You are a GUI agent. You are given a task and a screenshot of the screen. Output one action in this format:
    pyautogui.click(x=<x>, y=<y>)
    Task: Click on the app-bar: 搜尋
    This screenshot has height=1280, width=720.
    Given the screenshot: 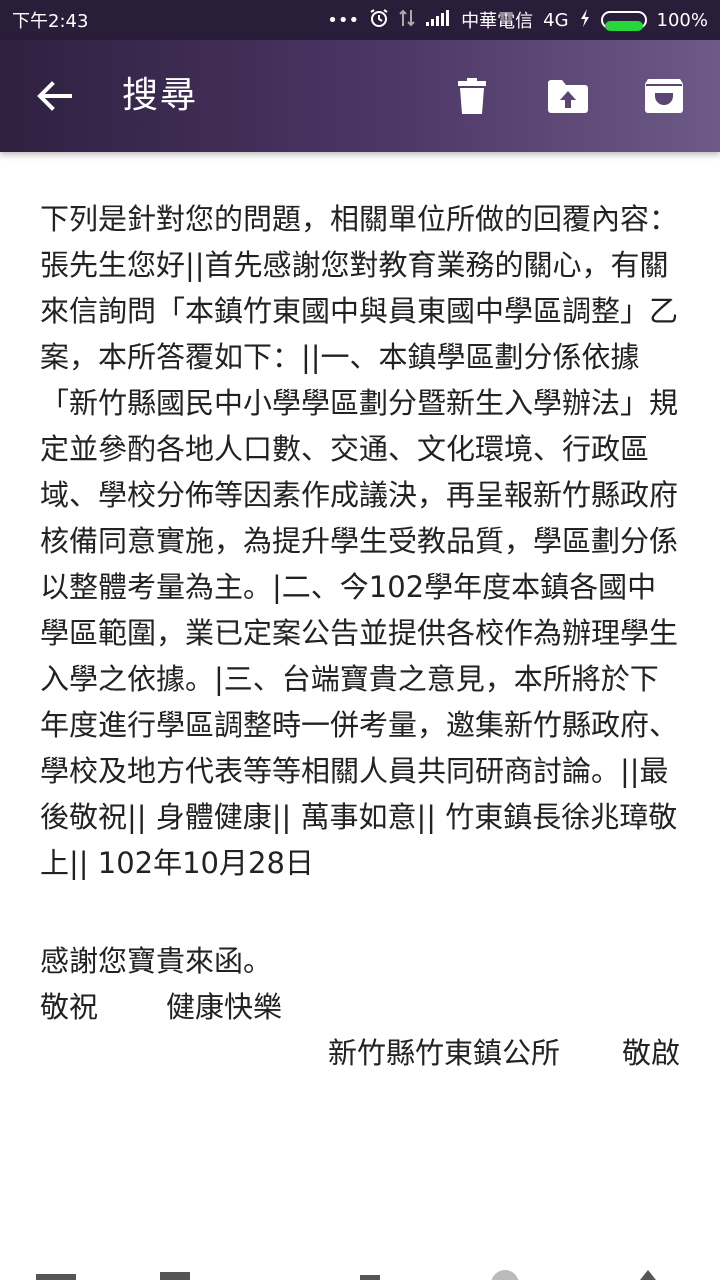 What is the action you would take?
    pyautogui.click(x=360, y=96)
    